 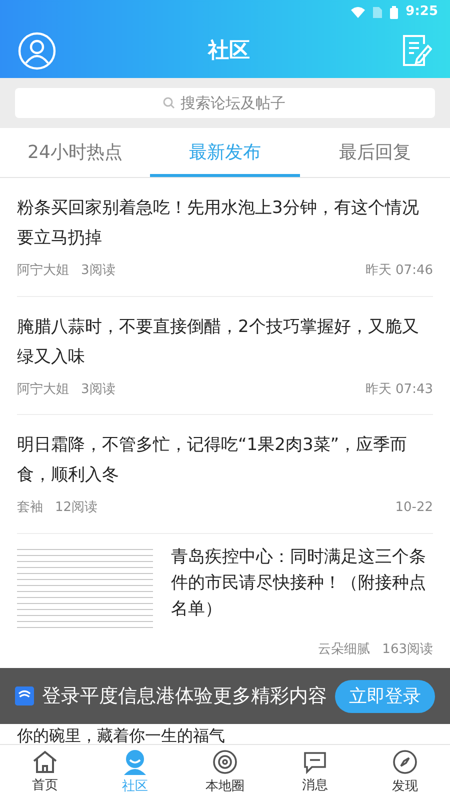 What do you see at coordinates (24, 696) in the screenshot?
I see `app-logo-icon` at bounding box center [24, 696].